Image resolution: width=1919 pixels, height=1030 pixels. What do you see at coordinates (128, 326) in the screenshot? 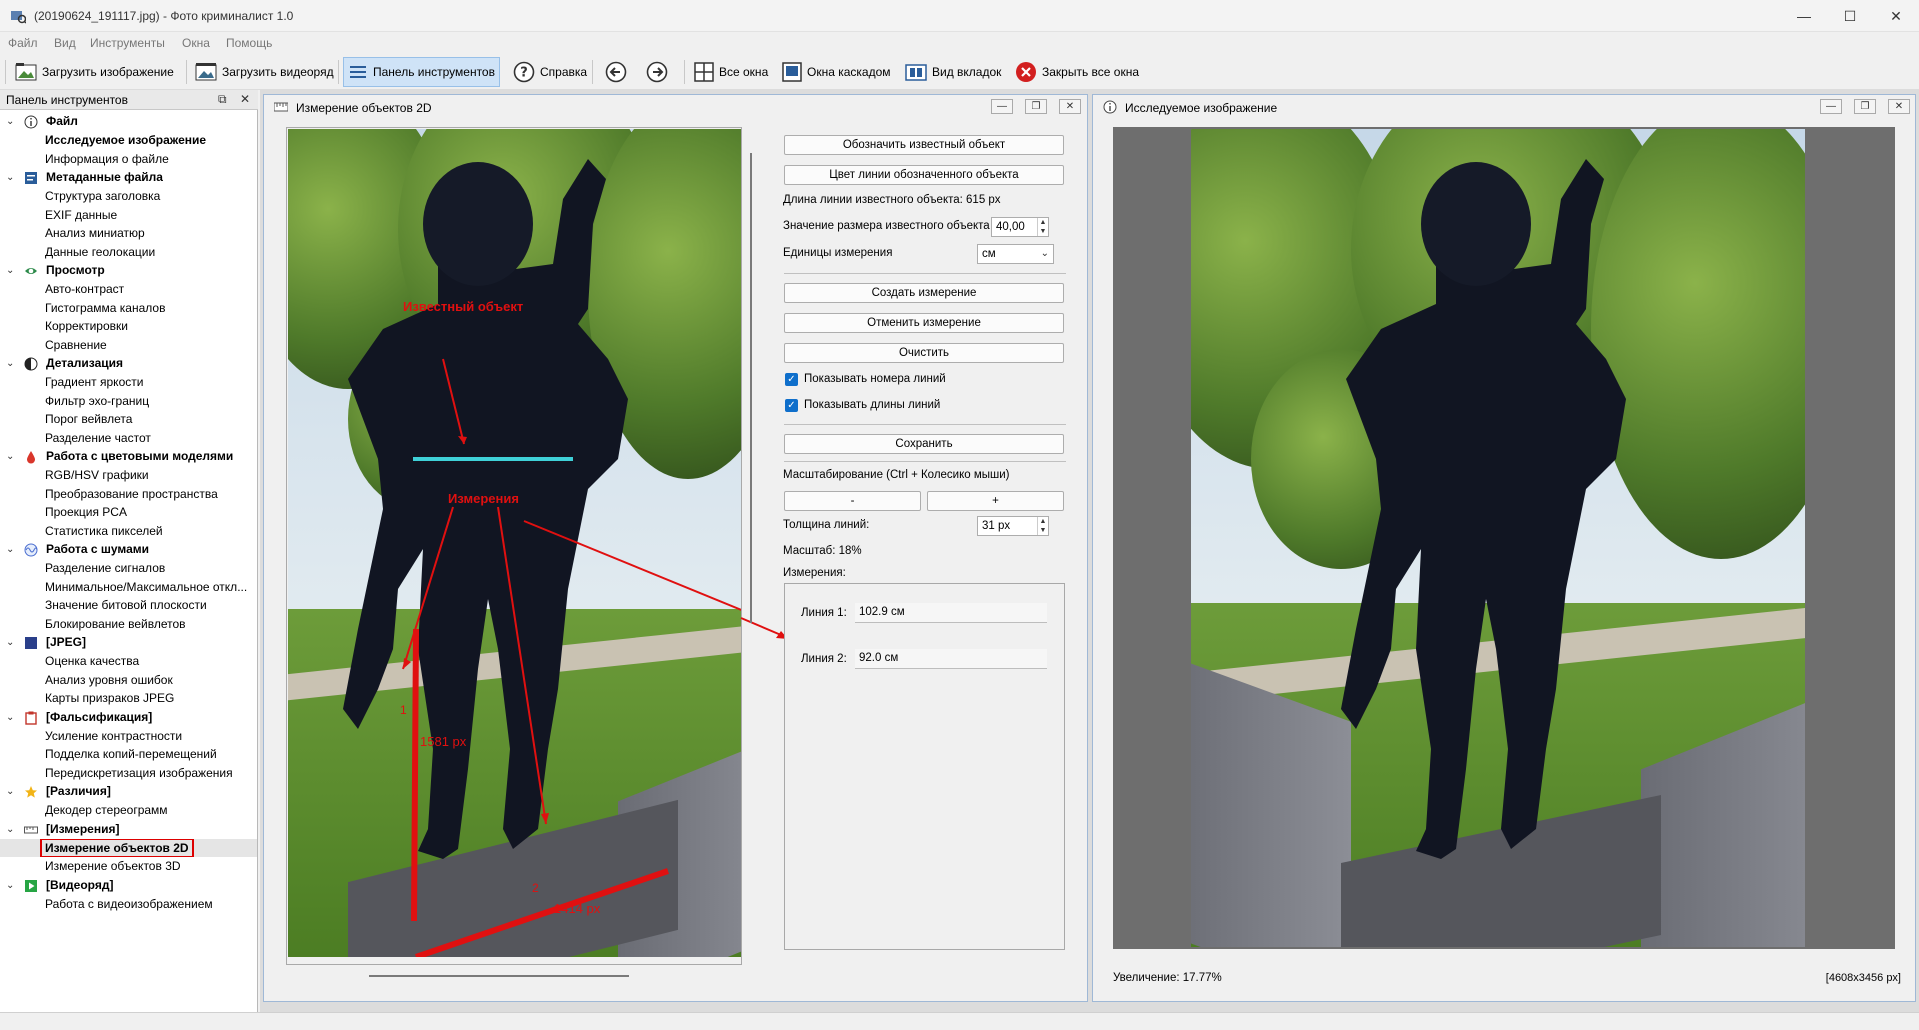
I see `tree-item: Корректировки` at bounding box center [128, 326].